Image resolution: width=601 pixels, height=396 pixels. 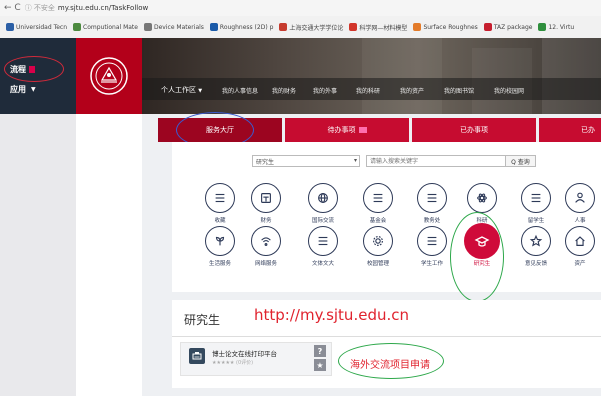 I want to click on sidebar-item-apps: 应用 ▼, so click(x=23, y=89).